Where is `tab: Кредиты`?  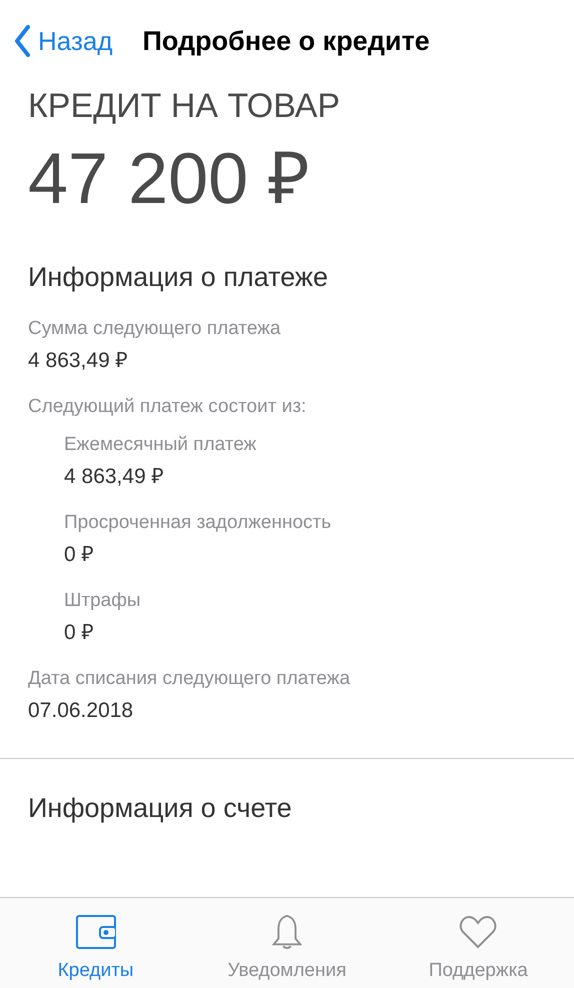 tab: Кредиты is located at coordinates (96, 943).